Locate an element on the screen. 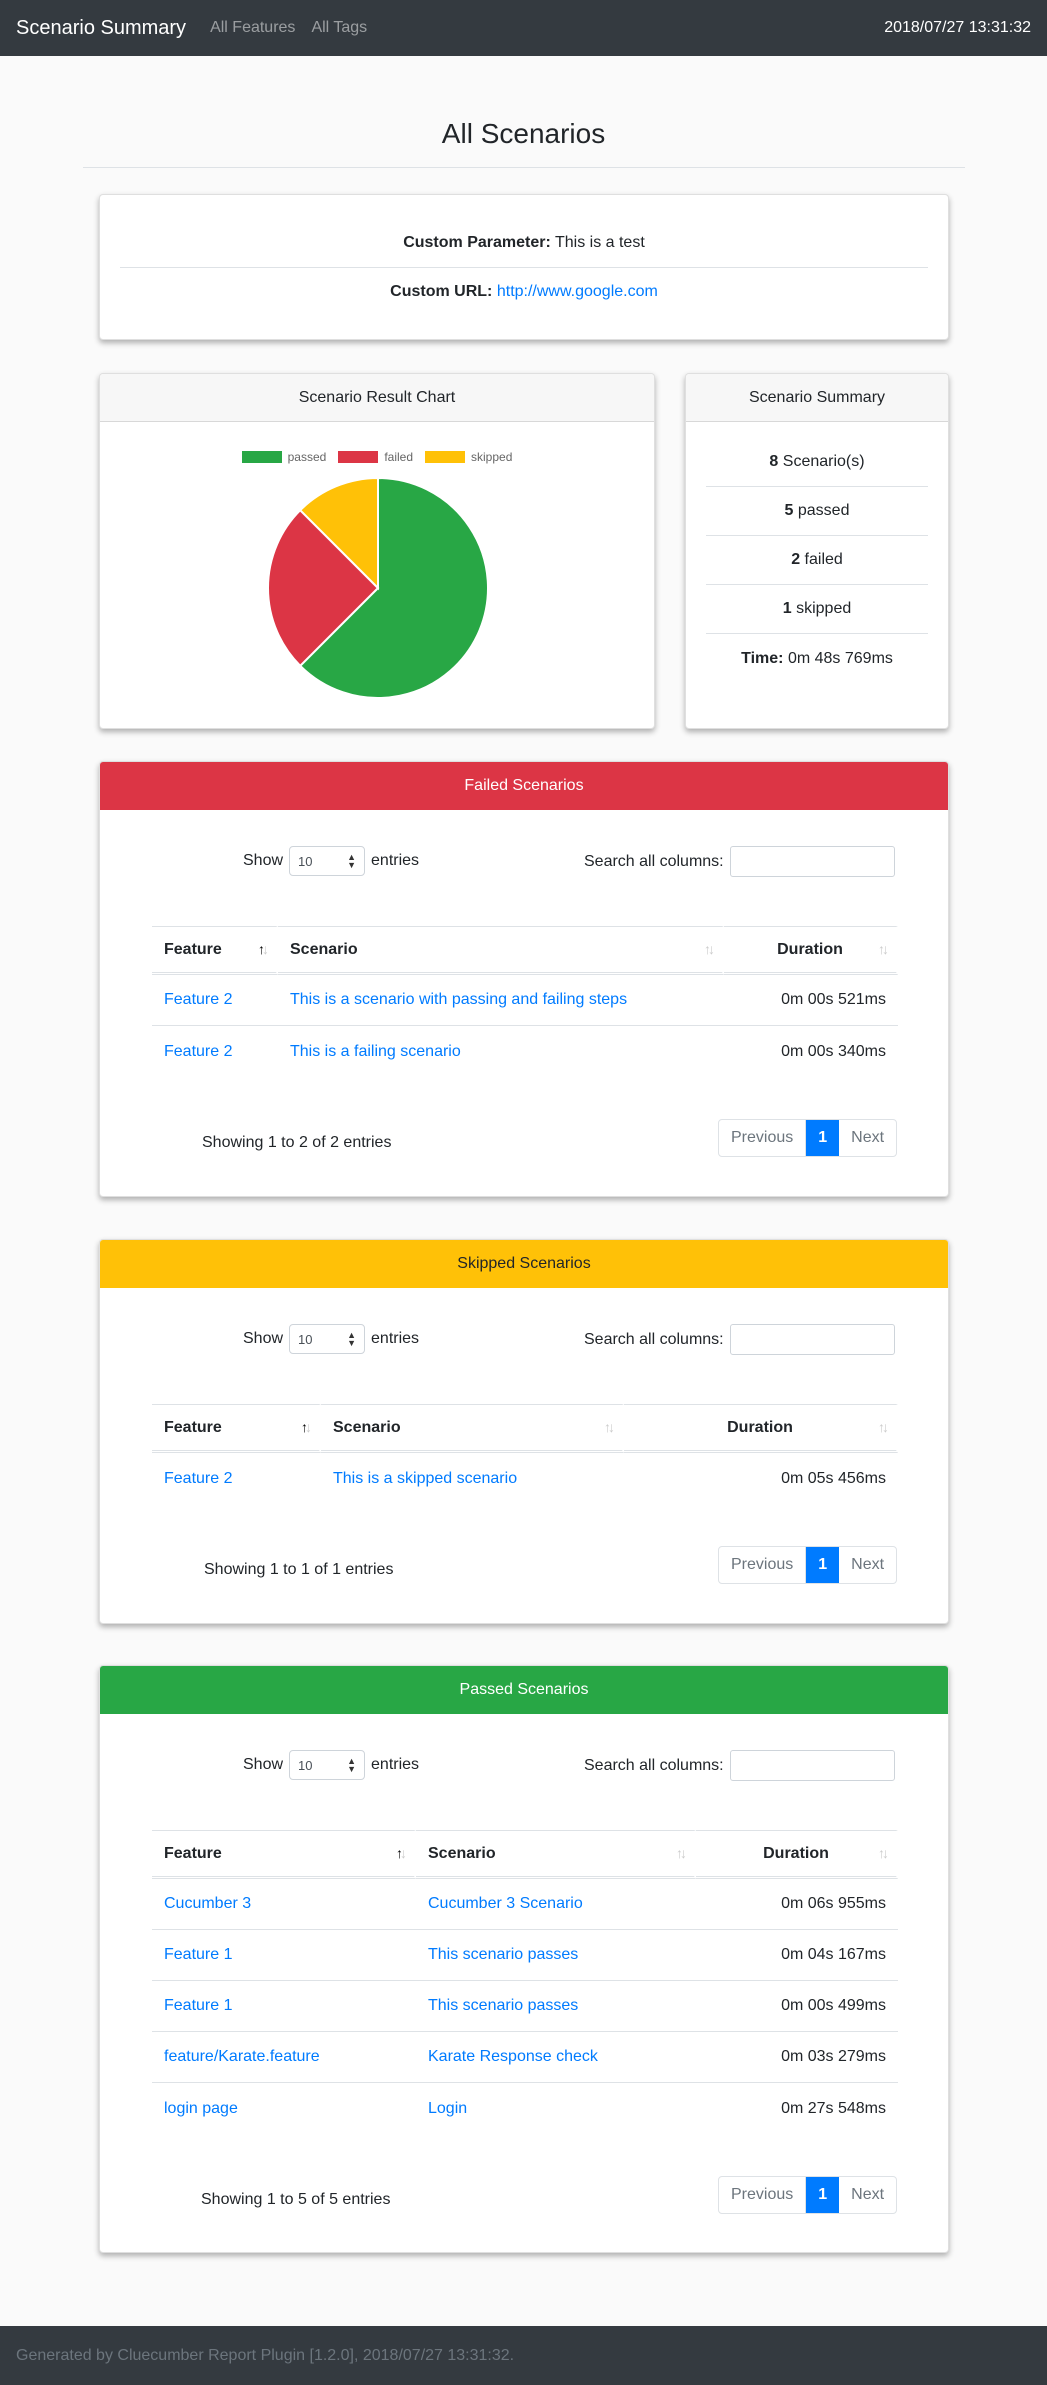 Image resolution: width=1047 pixels, height=2385 pixels. scenario-pie-chart is located at coordinates (378, 587).